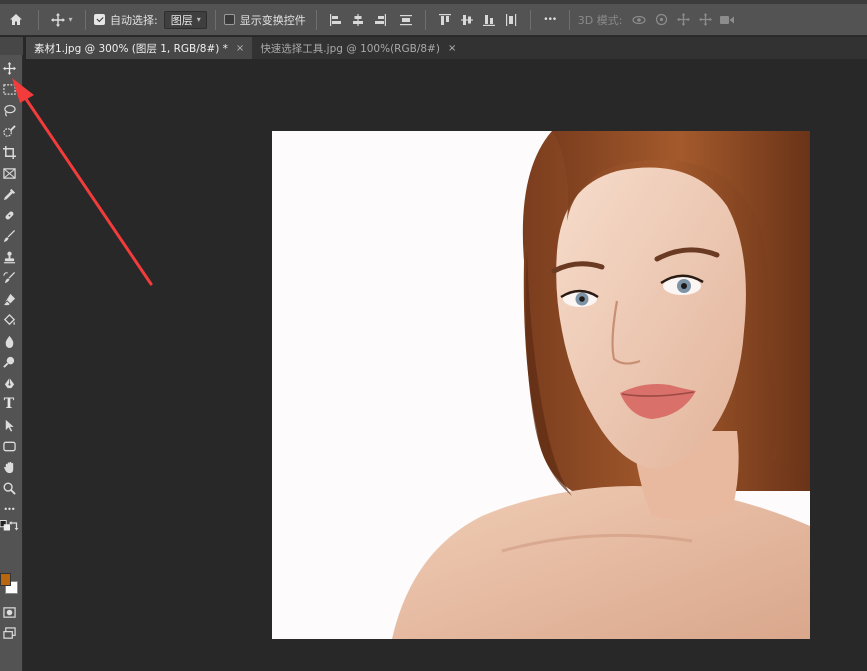 This screenshot has height=671, width=867. I want to click on align-right-edges-button, so click(380, 20).